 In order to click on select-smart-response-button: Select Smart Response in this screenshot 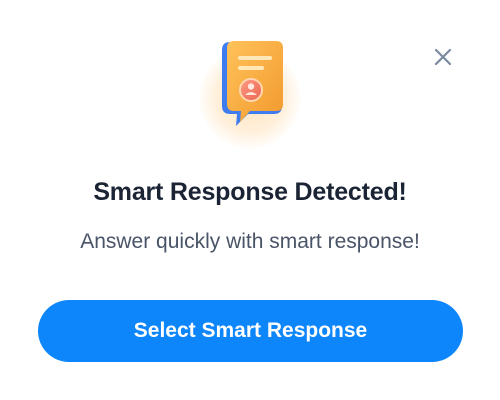, I will do `click(250, 331)`.